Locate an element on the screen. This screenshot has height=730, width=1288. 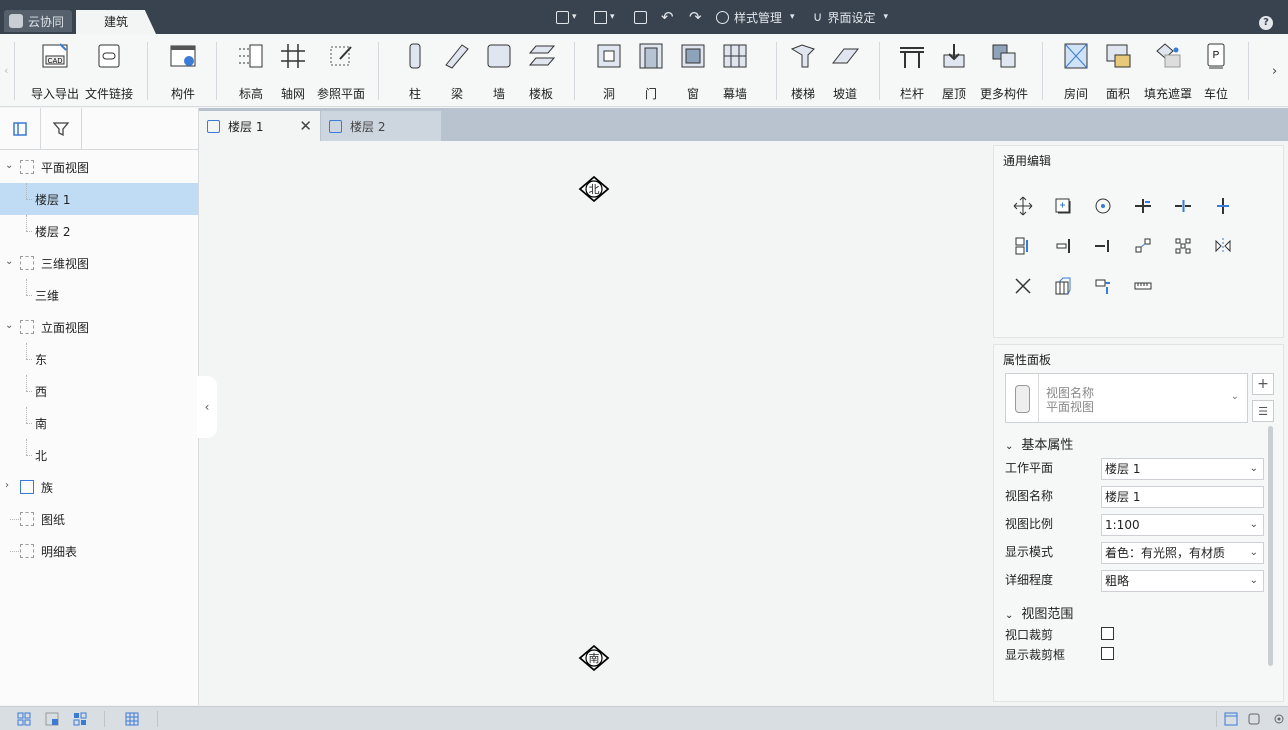
move-tool-button is located at coordinates (1023, 206).